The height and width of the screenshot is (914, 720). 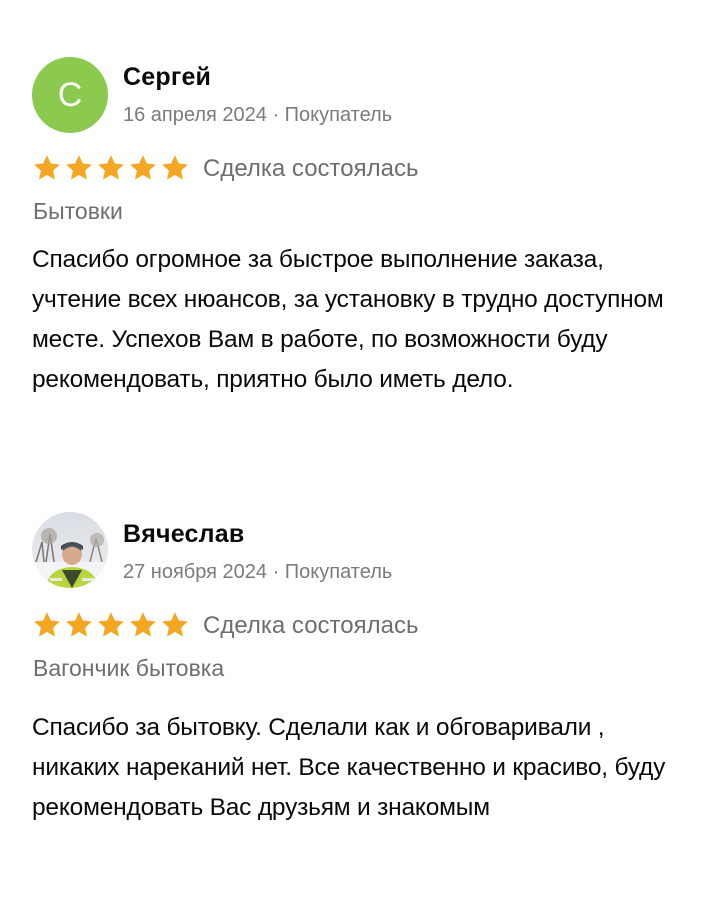 I want to click on rating-stars, so click(x=111, y=625).